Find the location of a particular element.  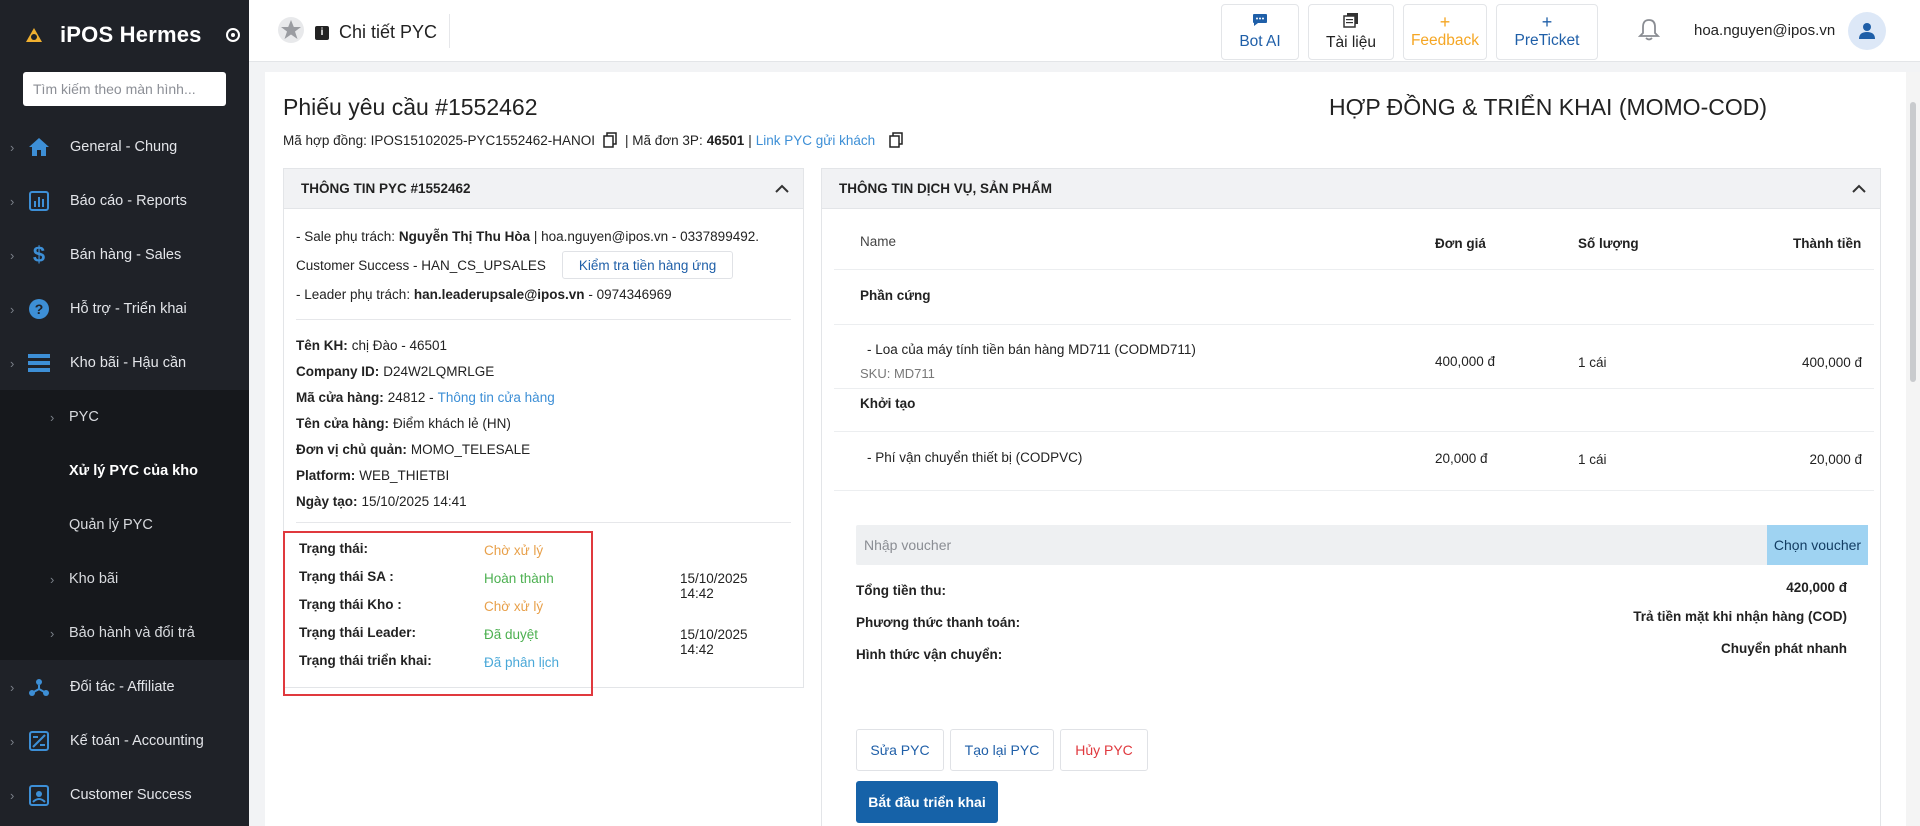

sidebar-item-label: General - Chung is located at coordinates (124, 147).